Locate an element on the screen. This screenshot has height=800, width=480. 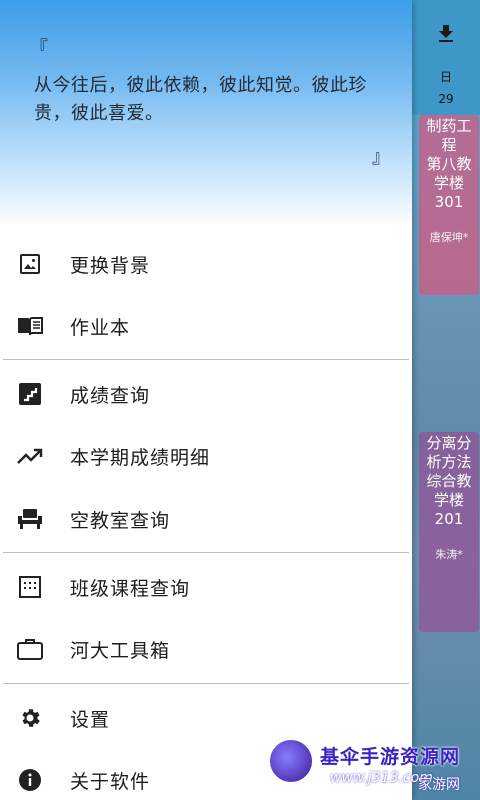
course-line: 201 is located at coordinates (449, 519).